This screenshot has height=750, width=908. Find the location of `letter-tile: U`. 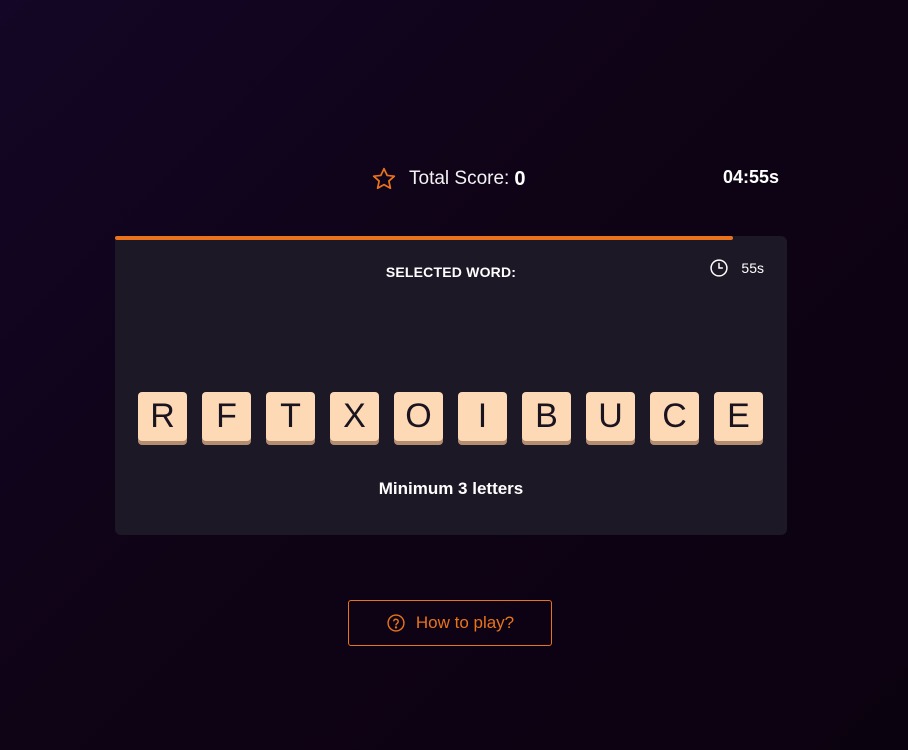

letter-tile: U is located at coordinates (610, 416).